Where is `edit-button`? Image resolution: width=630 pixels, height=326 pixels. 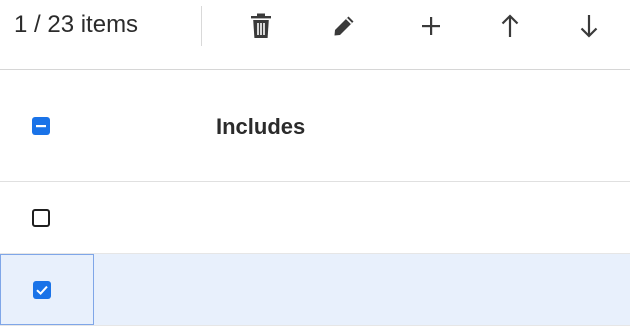 edit-button is located at coordinates (344, 26).